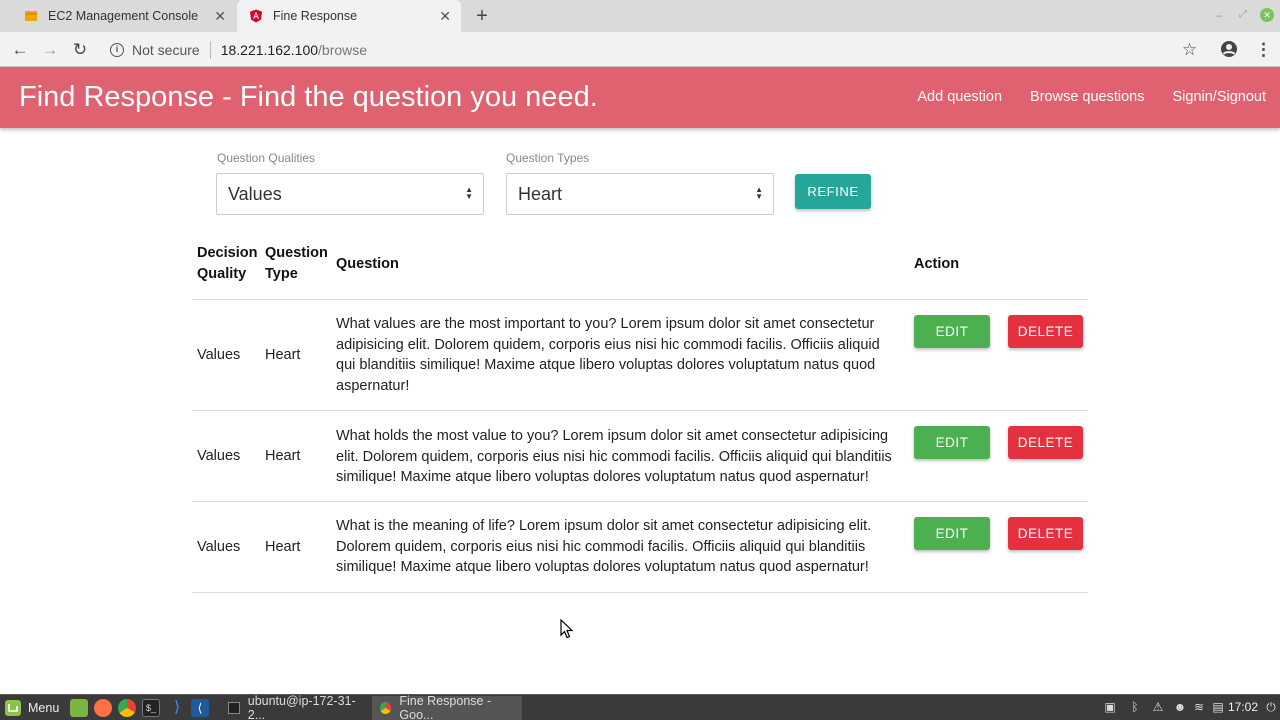 The width and height of the screenshot is (1280, 720). Describe the element at coordinates (1087, 97) in the screenshot. I see `nav-browse-questions: Browse questions` at that location.